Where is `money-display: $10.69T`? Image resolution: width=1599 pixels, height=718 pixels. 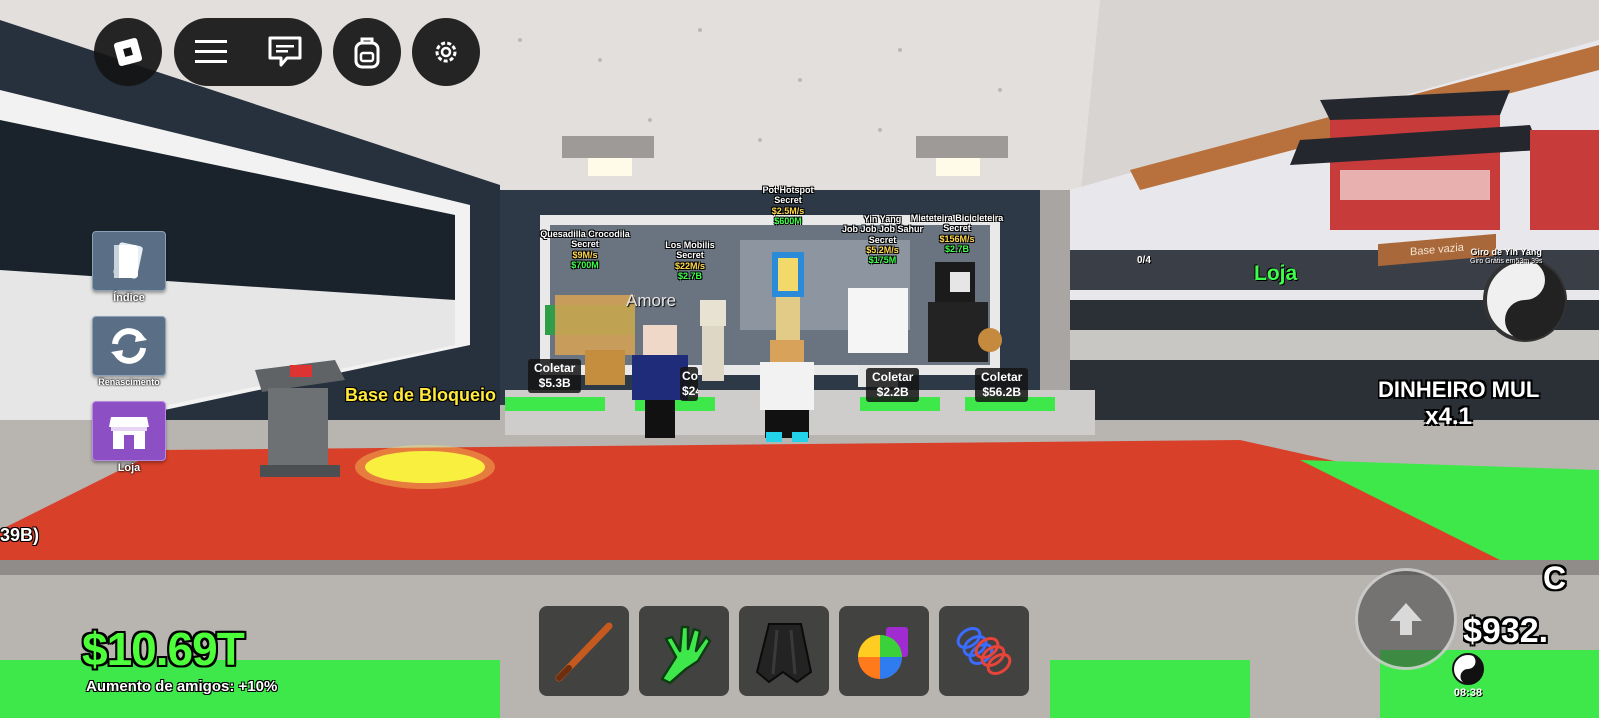
money-display: $10.69T is located at coordinates (163, 649).